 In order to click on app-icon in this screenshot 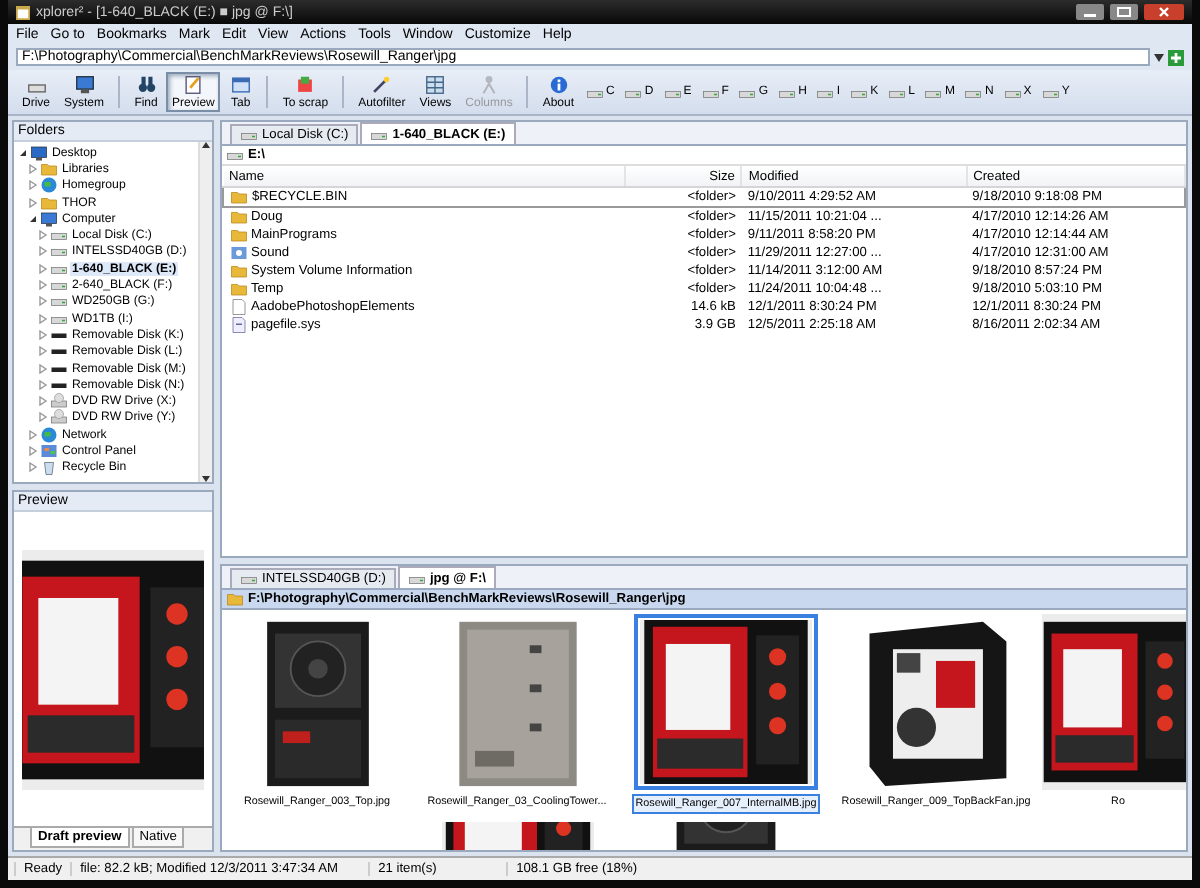, I will do `click(23, 12)`.